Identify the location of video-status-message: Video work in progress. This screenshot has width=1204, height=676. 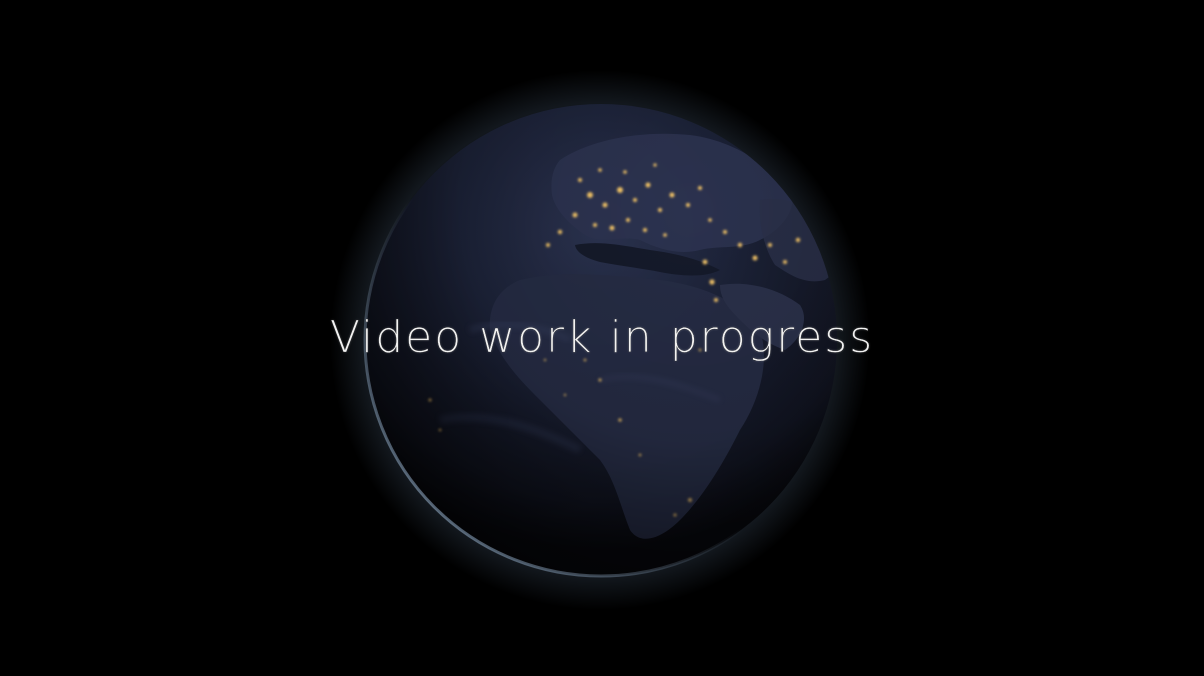
(602, 337).